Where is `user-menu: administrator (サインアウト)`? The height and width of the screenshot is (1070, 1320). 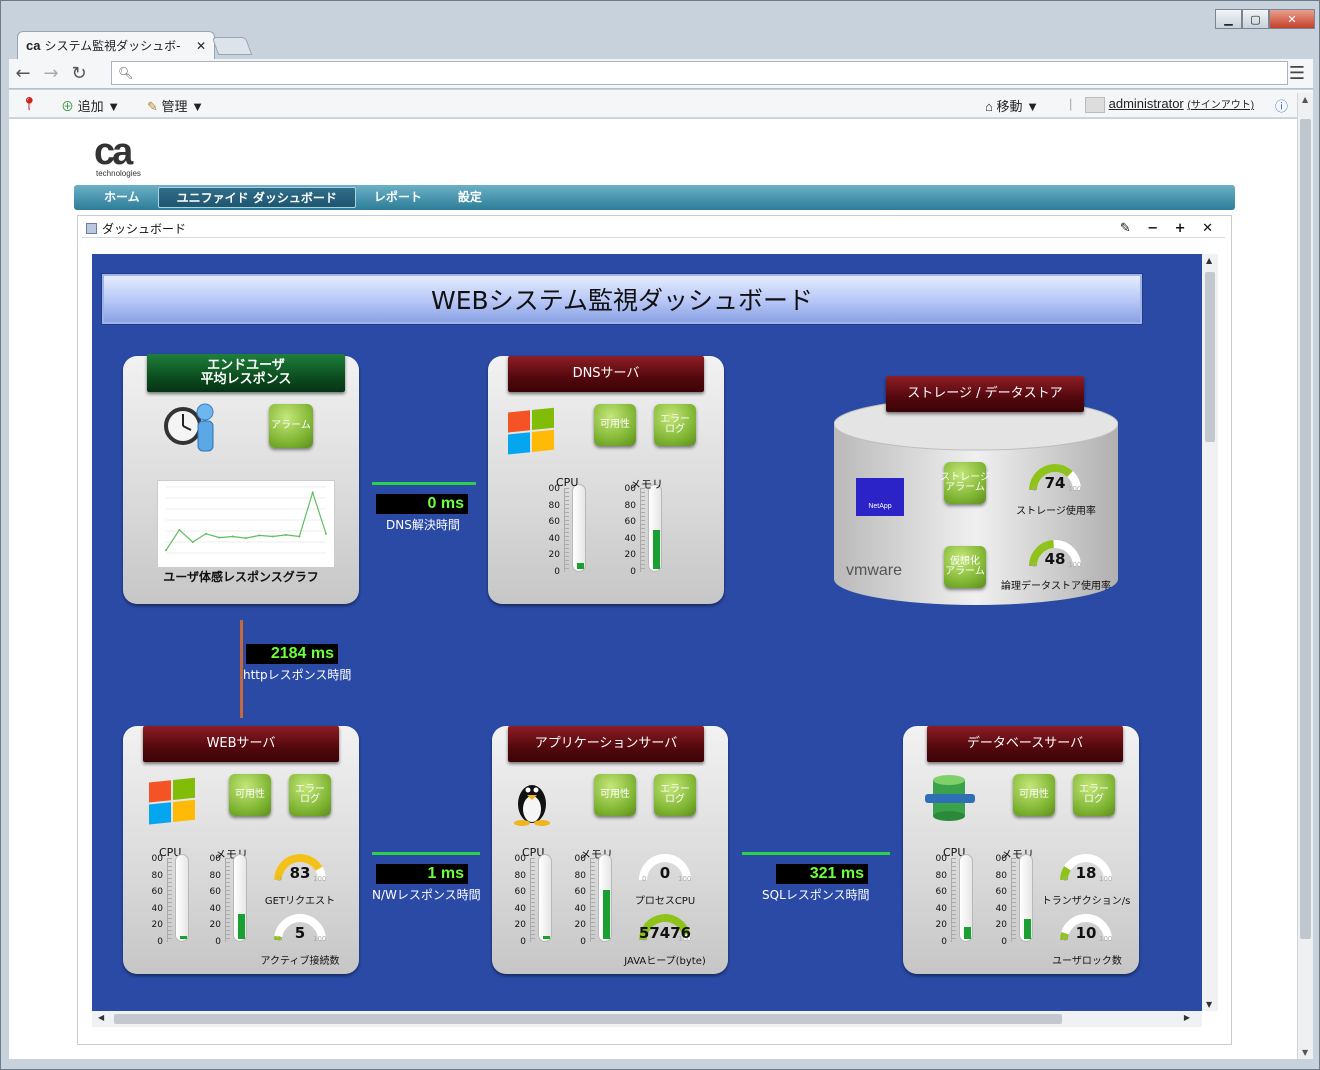
user-menu: administrator (サインアウト) is located at coordinates (1169, 104).